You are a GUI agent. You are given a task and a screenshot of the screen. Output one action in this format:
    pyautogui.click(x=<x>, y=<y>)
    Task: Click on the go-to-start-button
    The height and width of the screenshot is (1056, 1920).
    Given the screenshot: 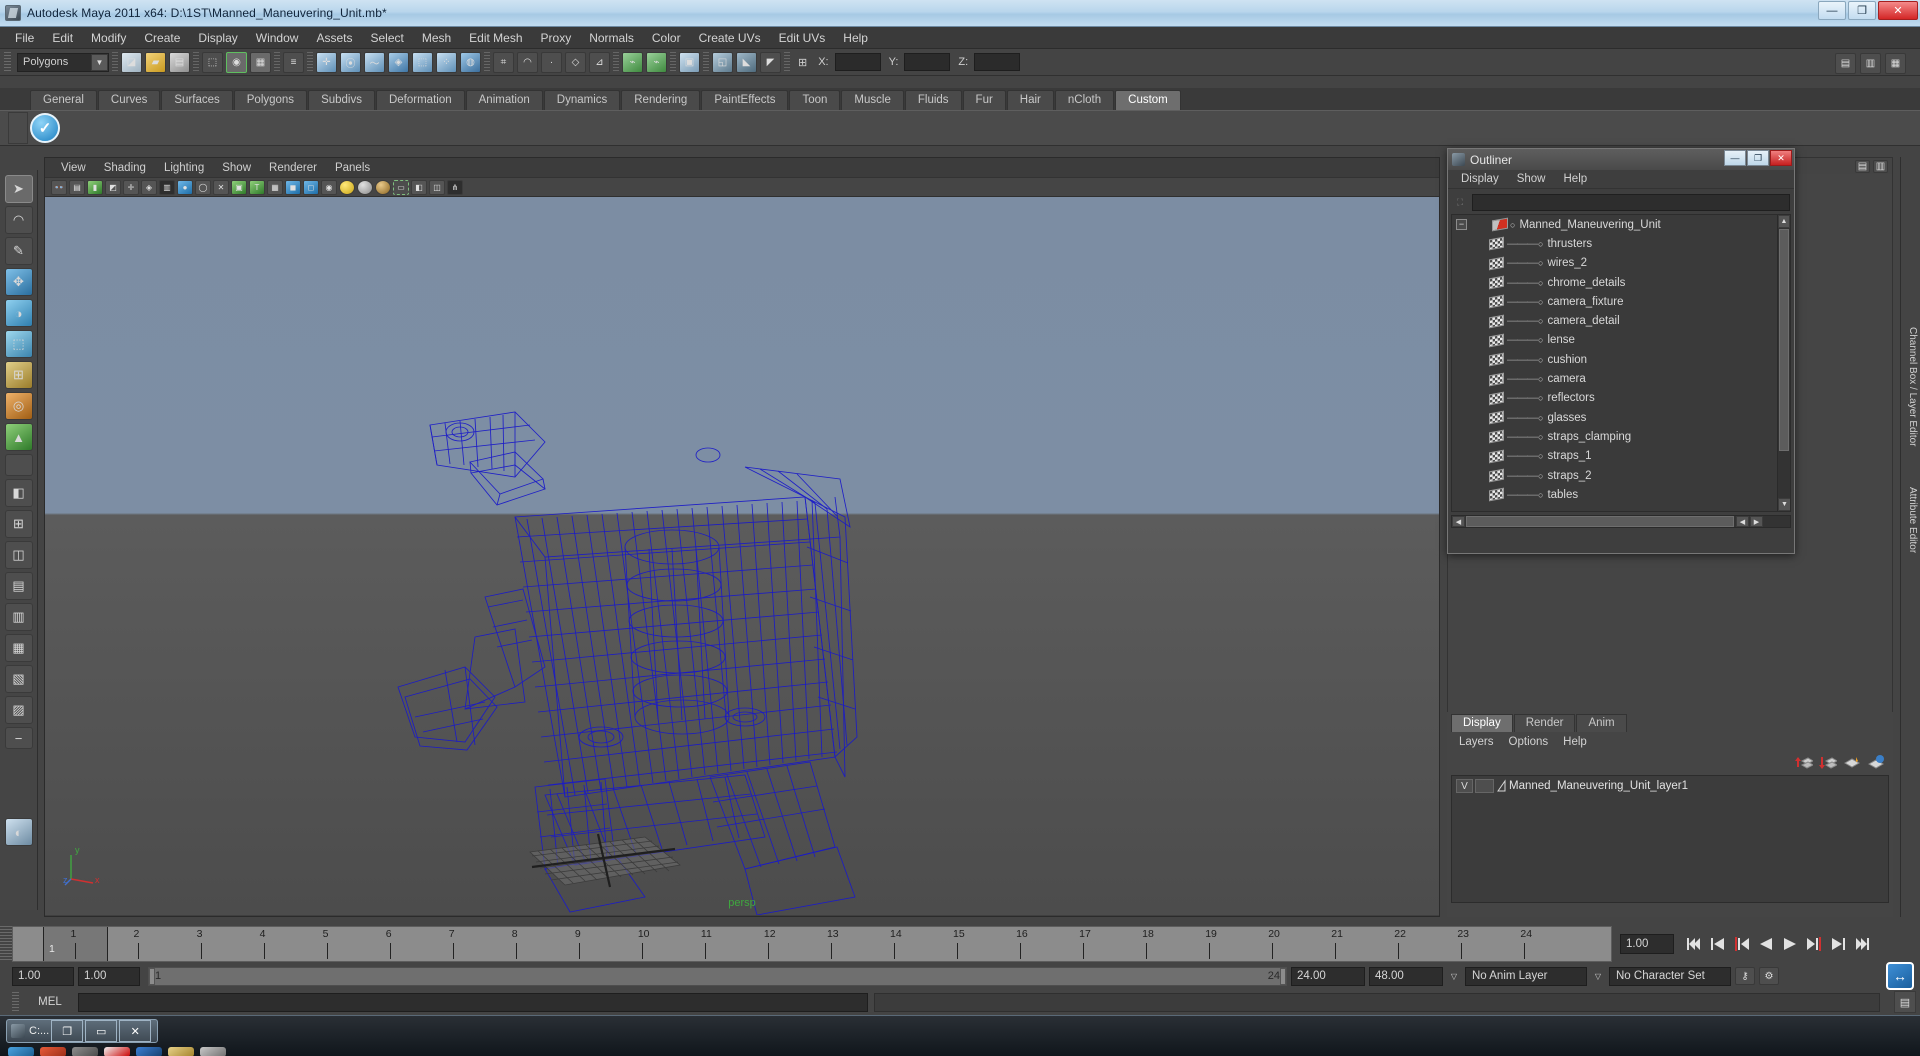 What is the action you would take?
    pyautogui.click(x=1694, y=944)
    